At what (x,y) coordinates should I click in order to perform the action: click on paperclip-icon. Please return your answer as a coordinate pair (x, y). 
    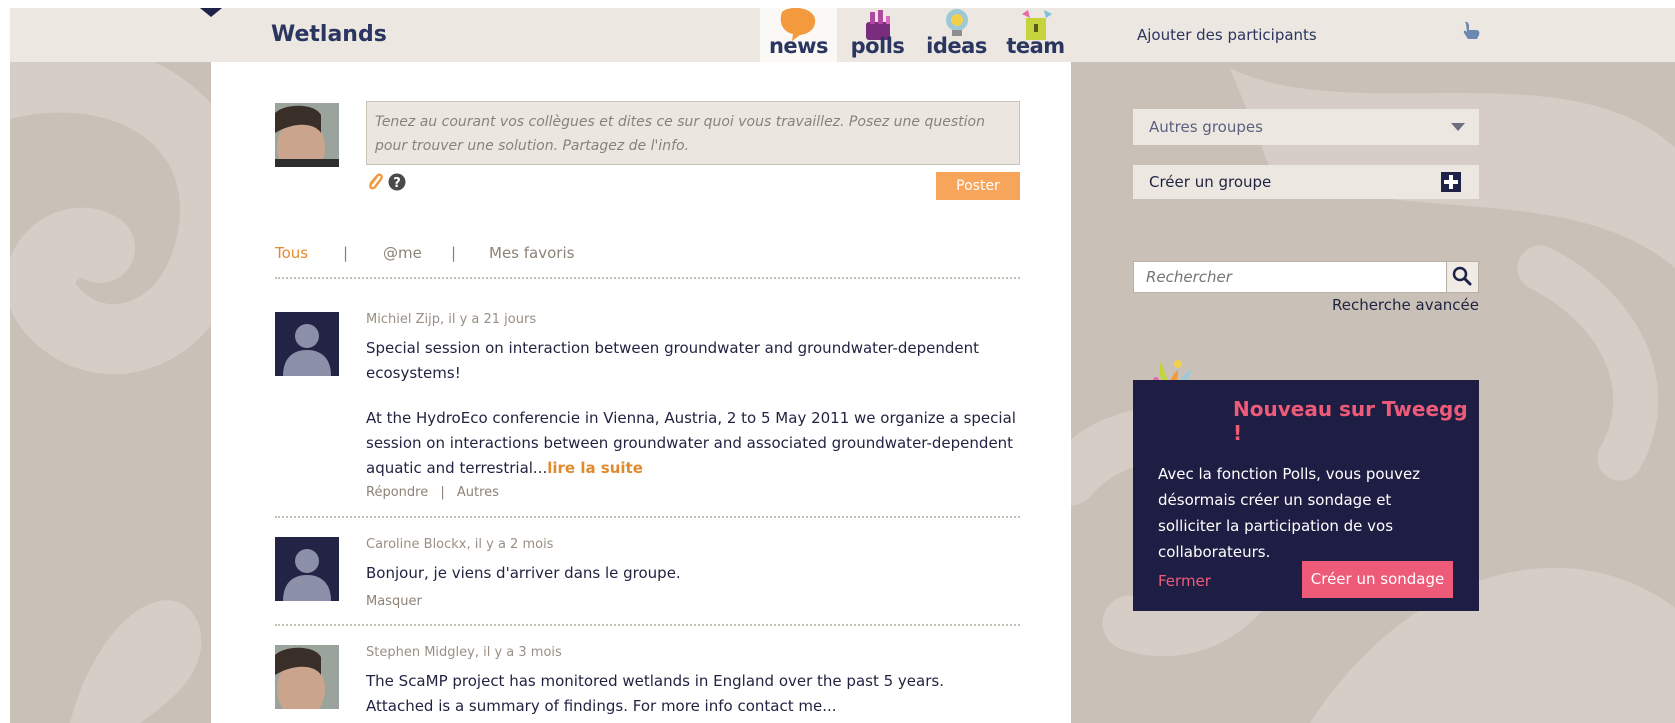
    Looking at the image, I should click on (375, 182).